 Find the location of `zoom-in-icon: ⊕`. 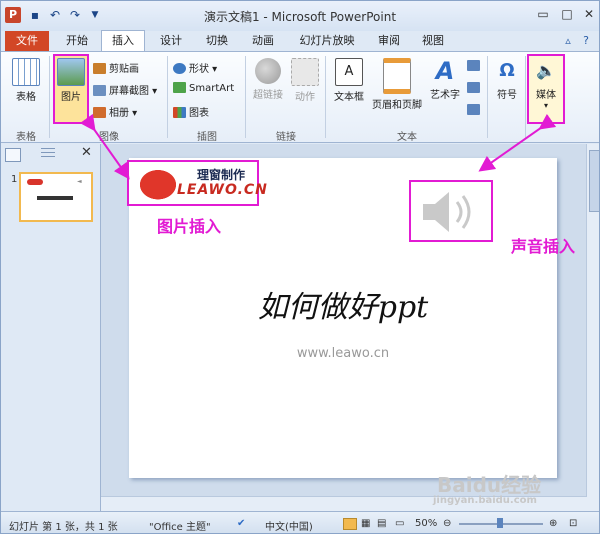

zoom-in-icon: ⊕ is located at coordinates (553, 523).